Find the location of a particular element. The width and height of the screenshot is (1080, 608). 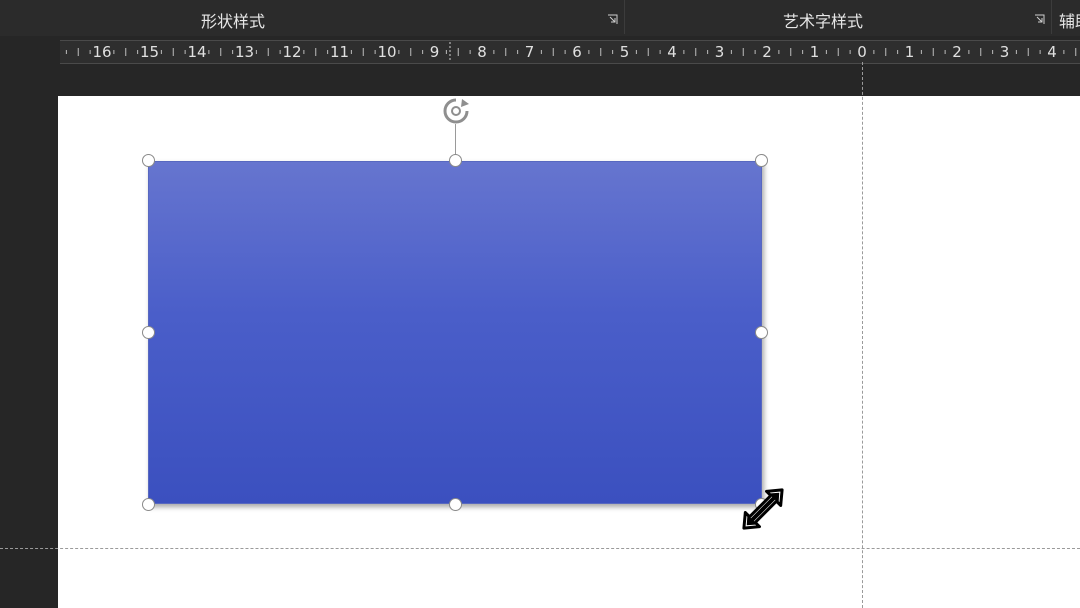

group-label-shape-styles: 形状样式 is located at coordinates (233, 21).